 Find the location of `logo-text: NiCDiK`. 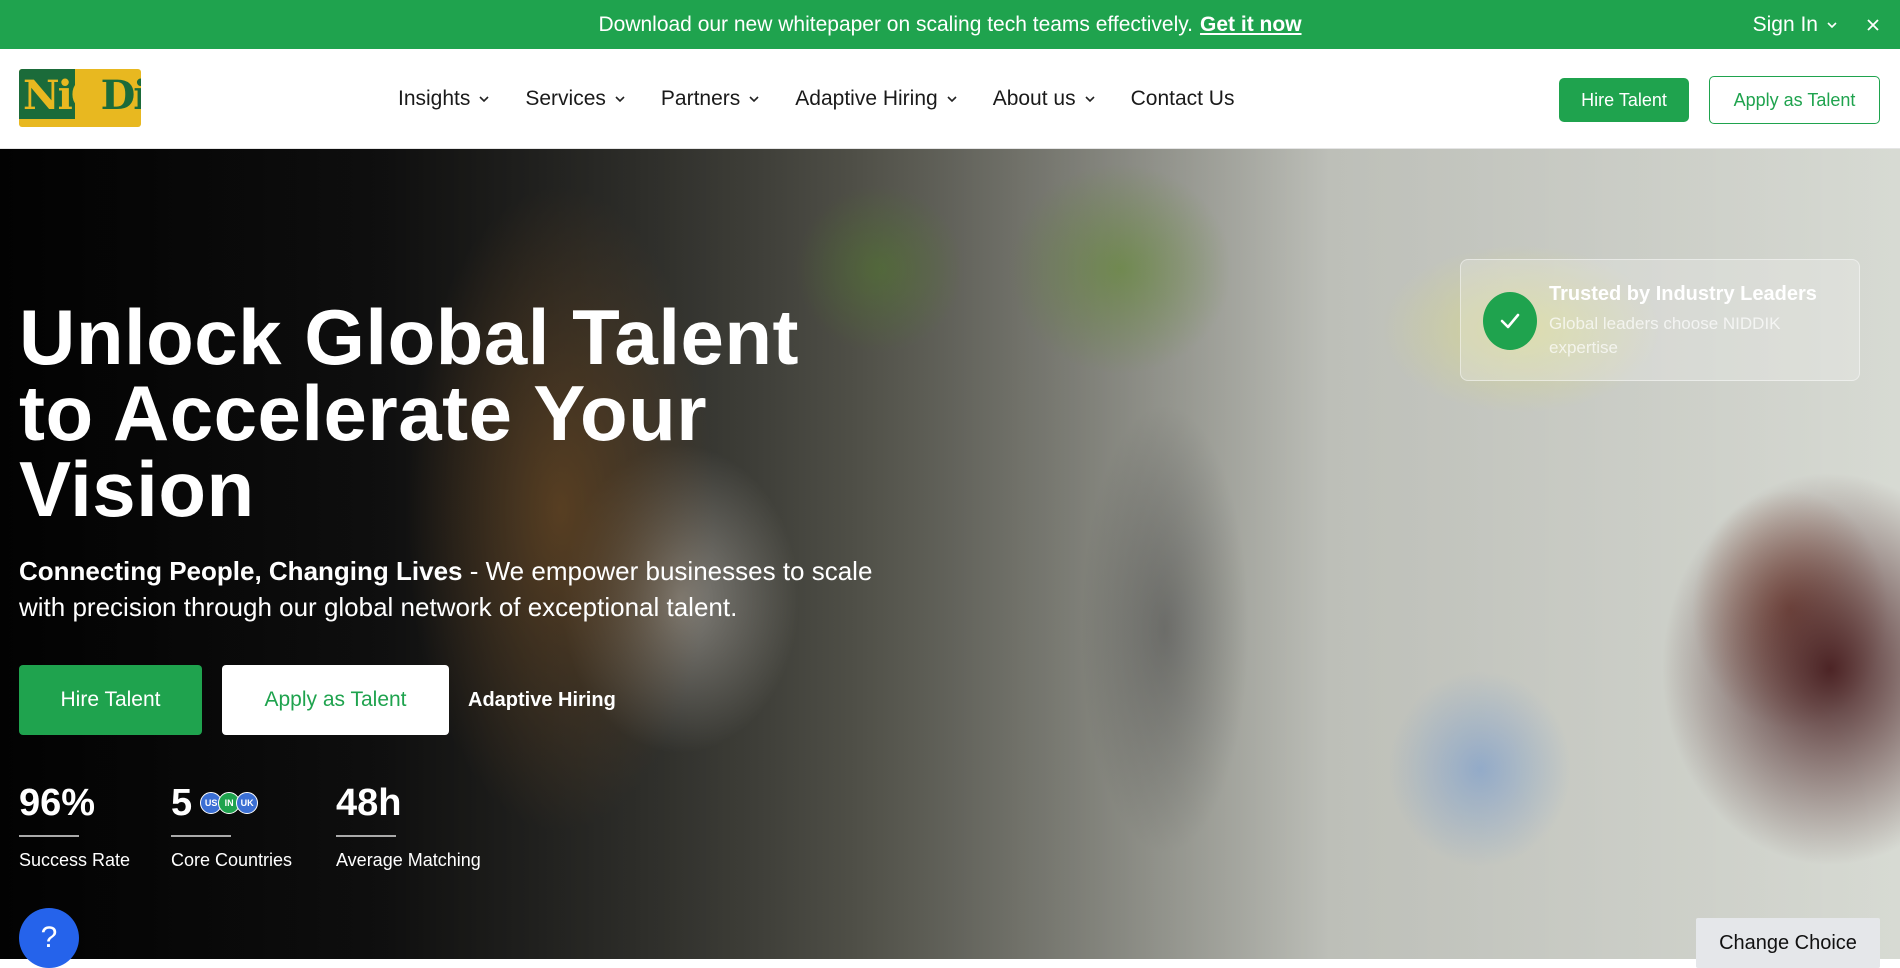

logo-text: NiCDiK is located at coordinates (82, 95).